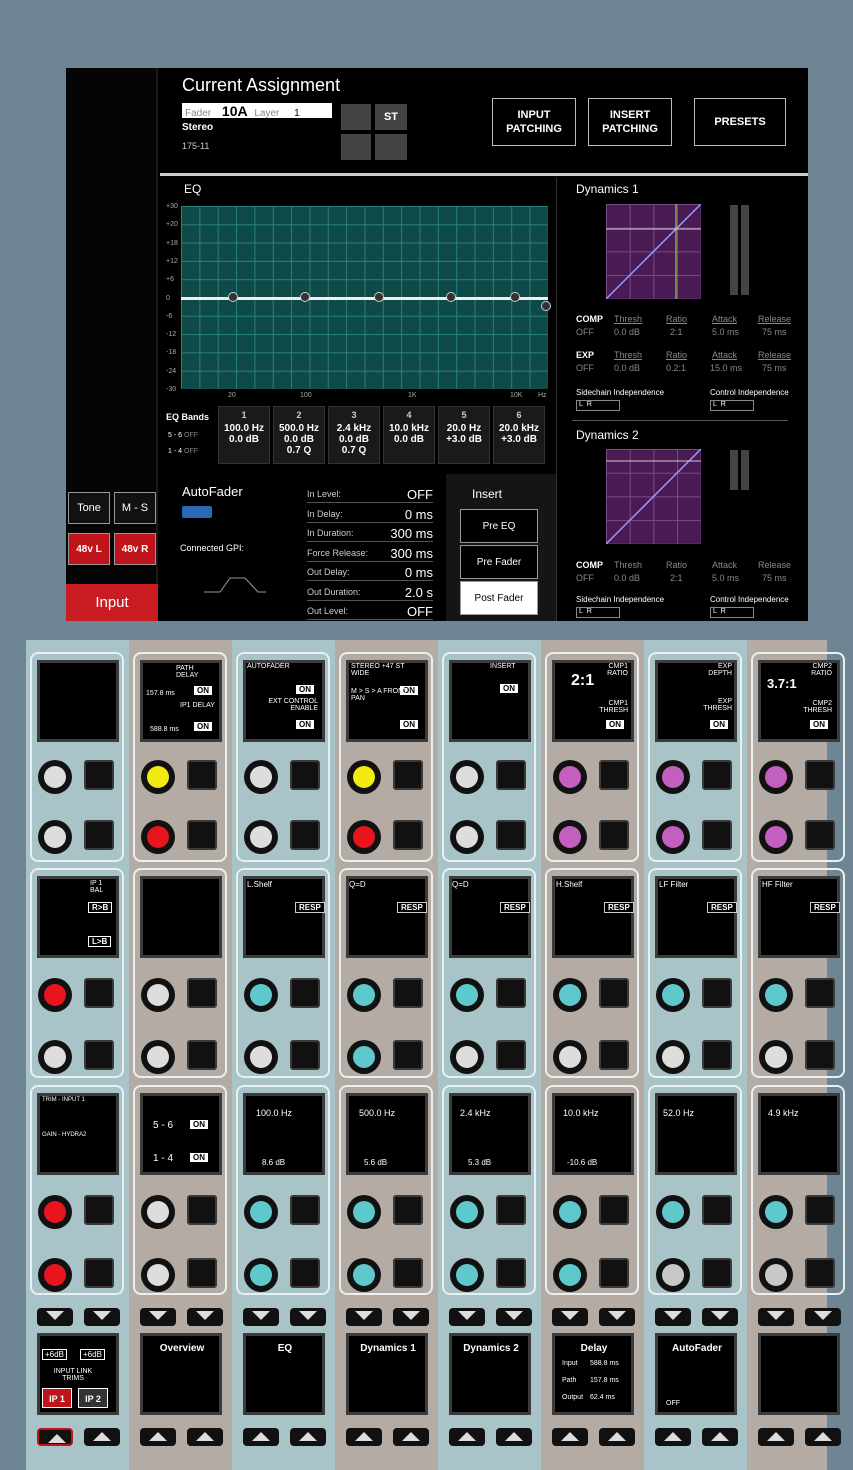 The image size is (853, 1470). What do you see at coordinates (676, 368) in the screenshot?
I see `dyn1-exp-ratio: 0.2:1` at bounding box center [676, 368].